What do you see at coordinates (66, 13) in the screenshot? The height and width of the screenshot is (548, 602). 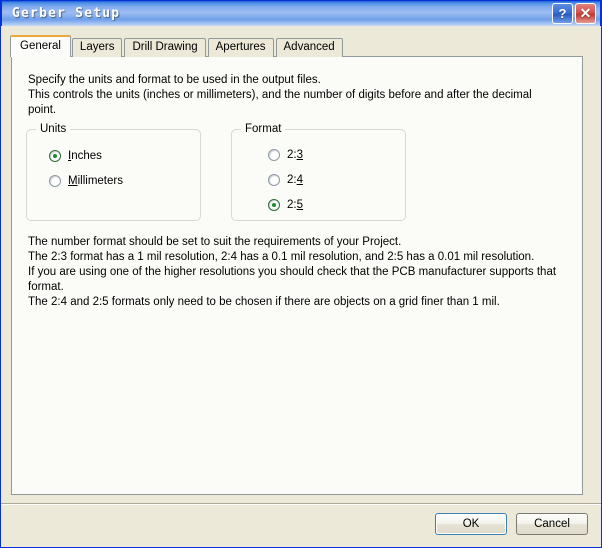 I see `window-title: Gerber Setup` at bounding box center [66, 13].